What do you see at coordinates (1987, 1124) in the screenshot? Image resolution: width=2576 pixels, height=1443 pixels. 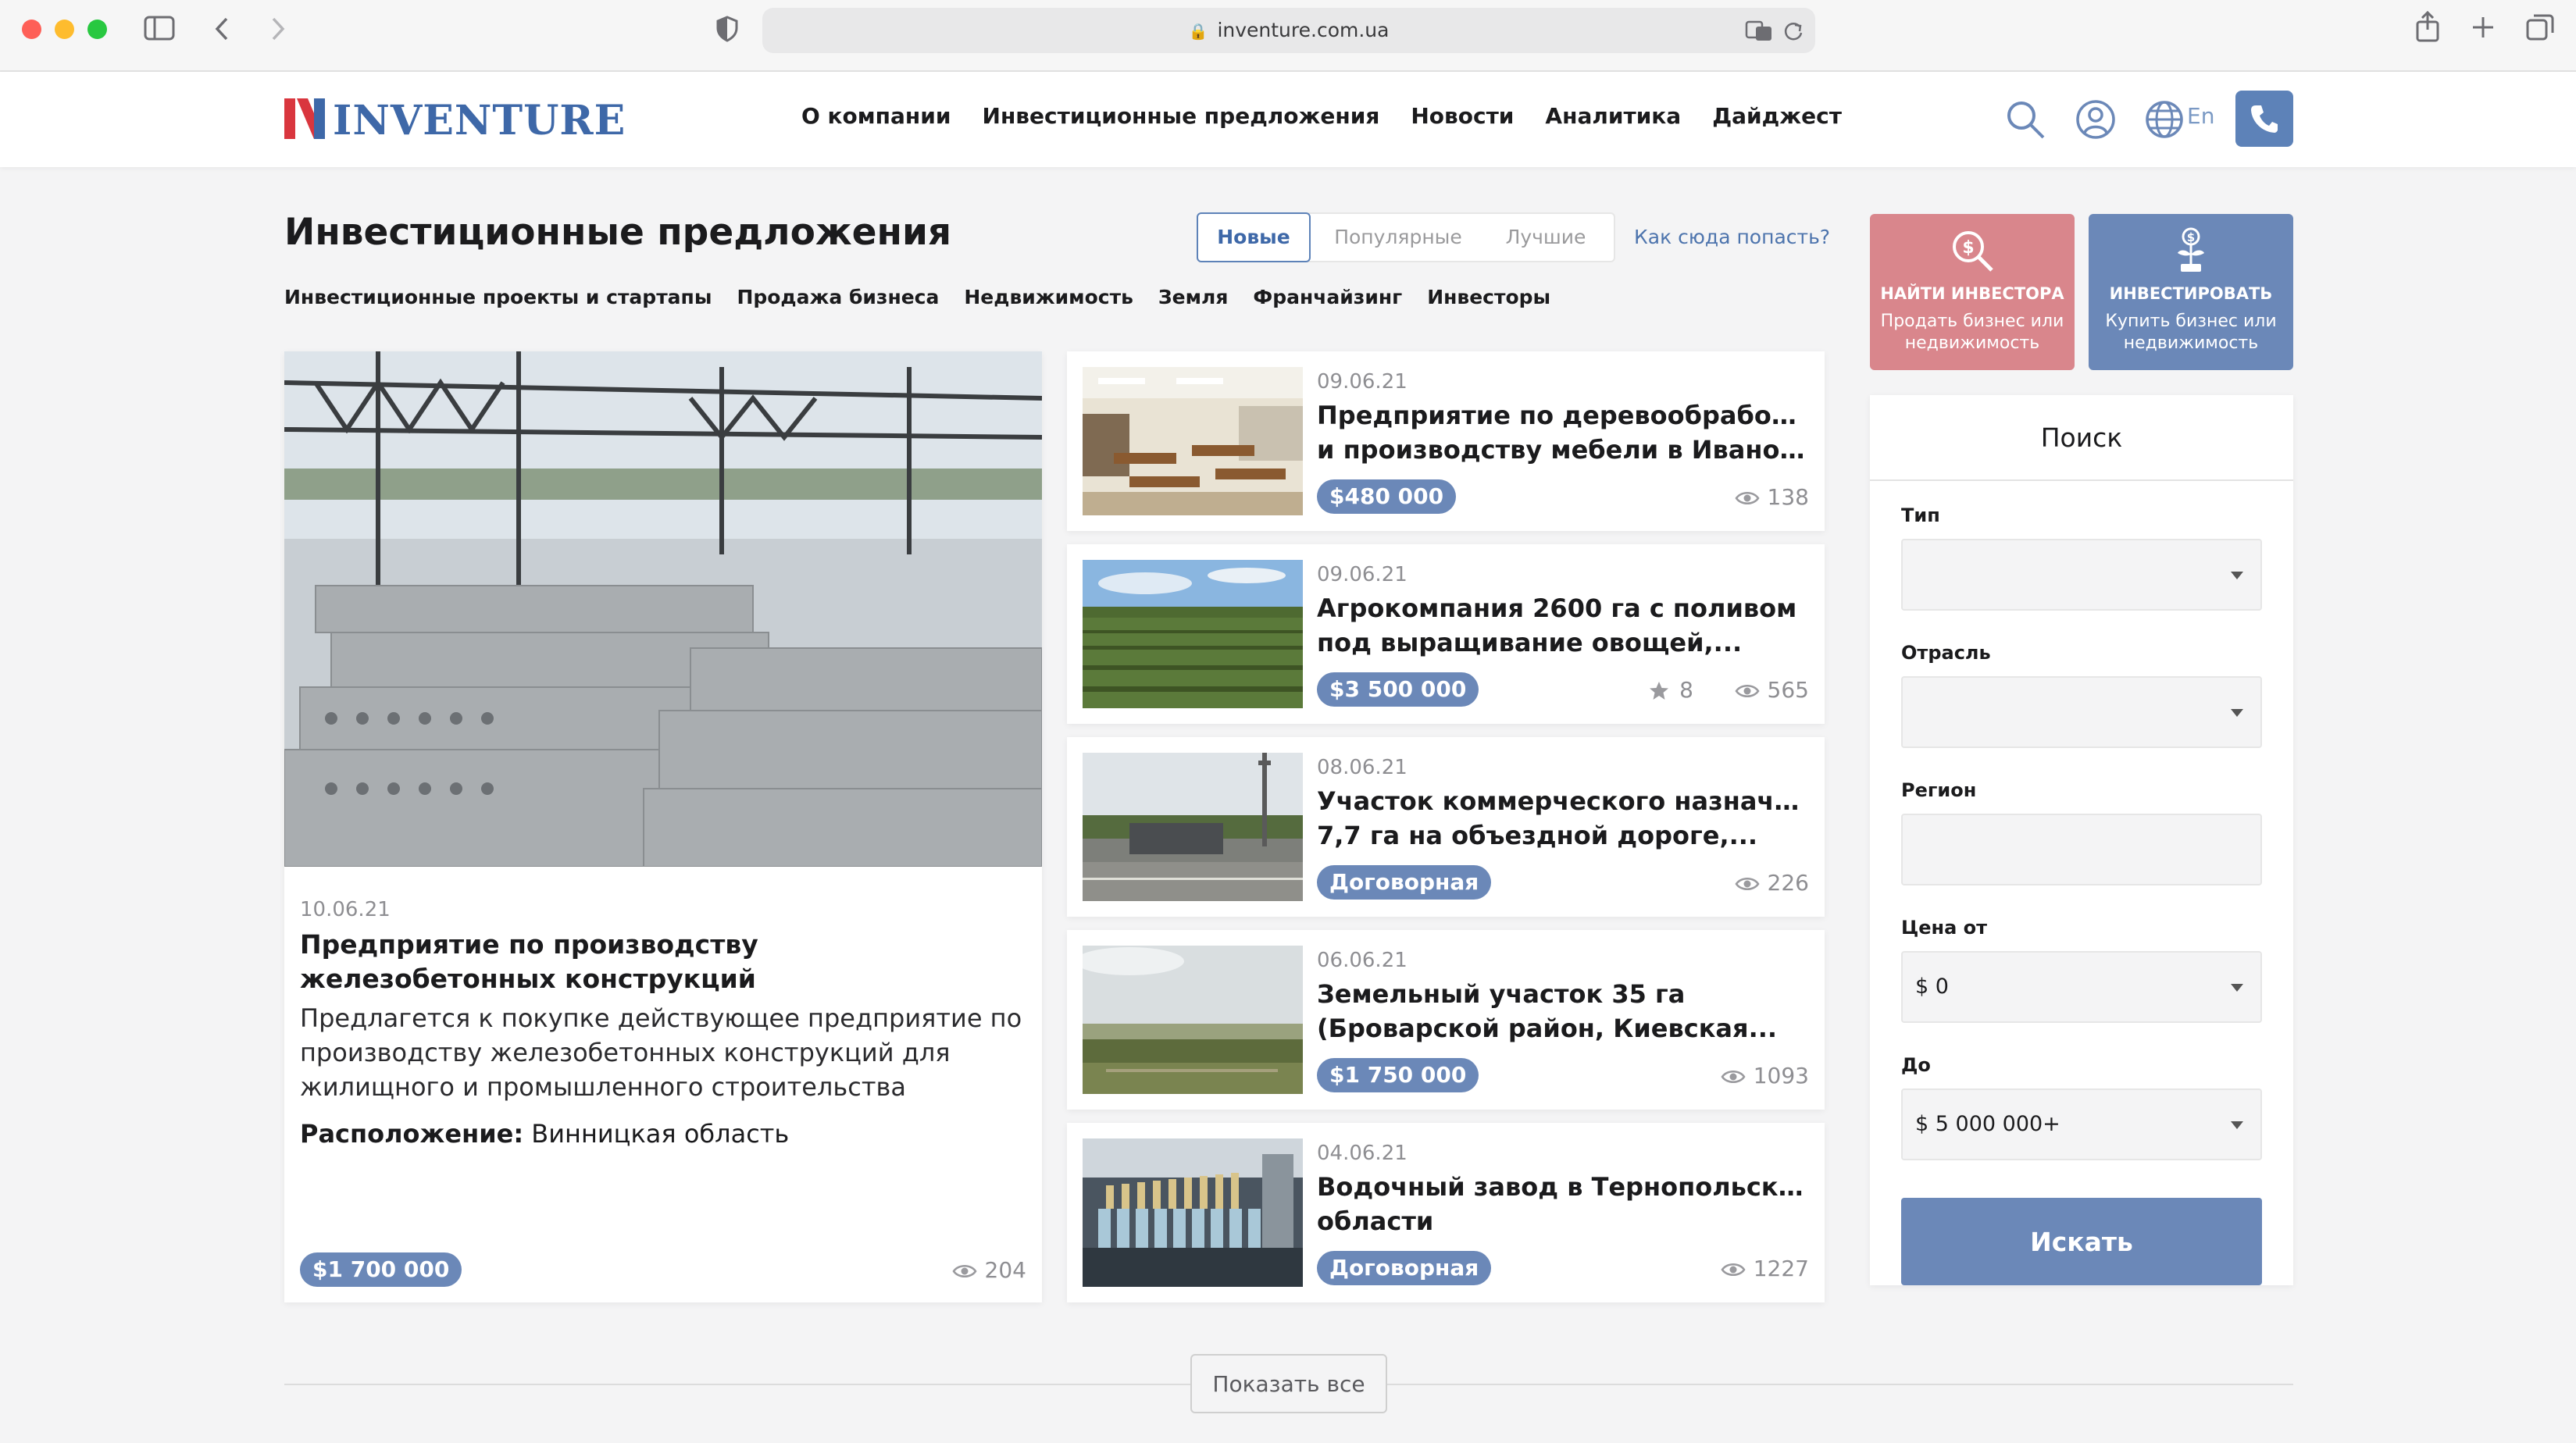 I see `price-to-value: $ 5 000 000+` at bounding box center [1987, 1124].